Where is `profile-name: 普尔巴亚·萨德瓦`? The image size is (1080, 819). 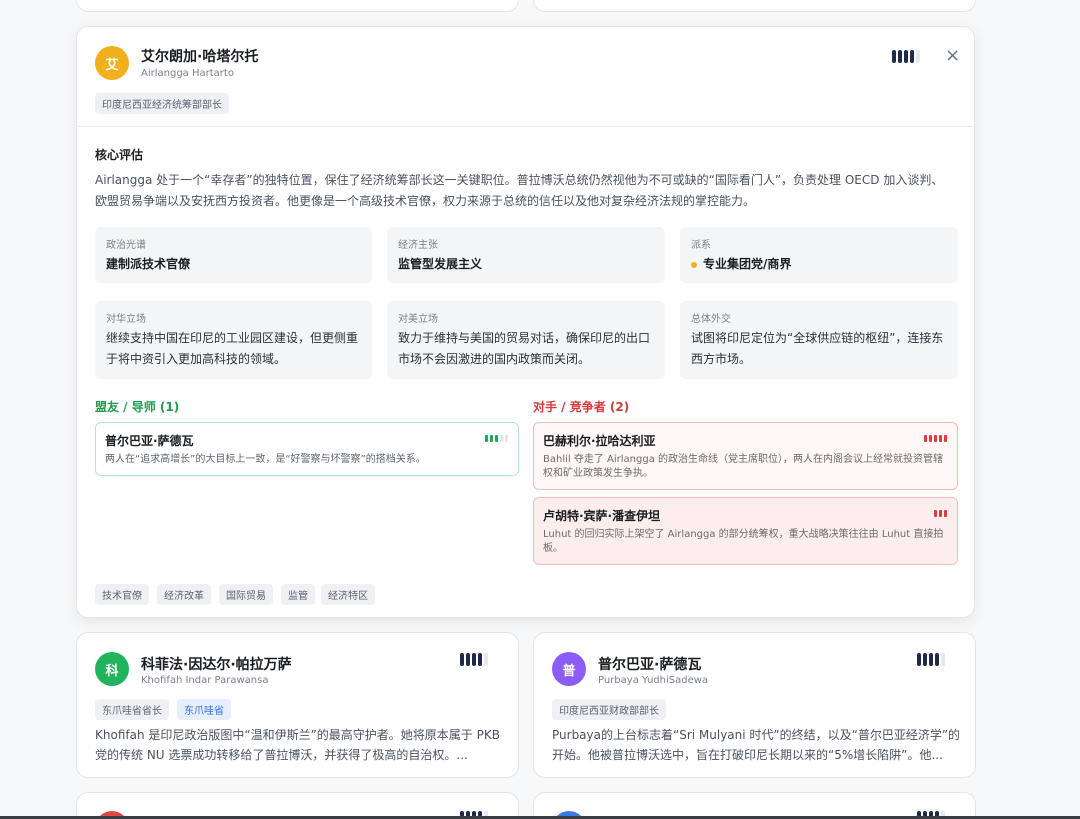 profile-name: 普尔巴亚·萨德瓦 is located at coordinates (650, 665).